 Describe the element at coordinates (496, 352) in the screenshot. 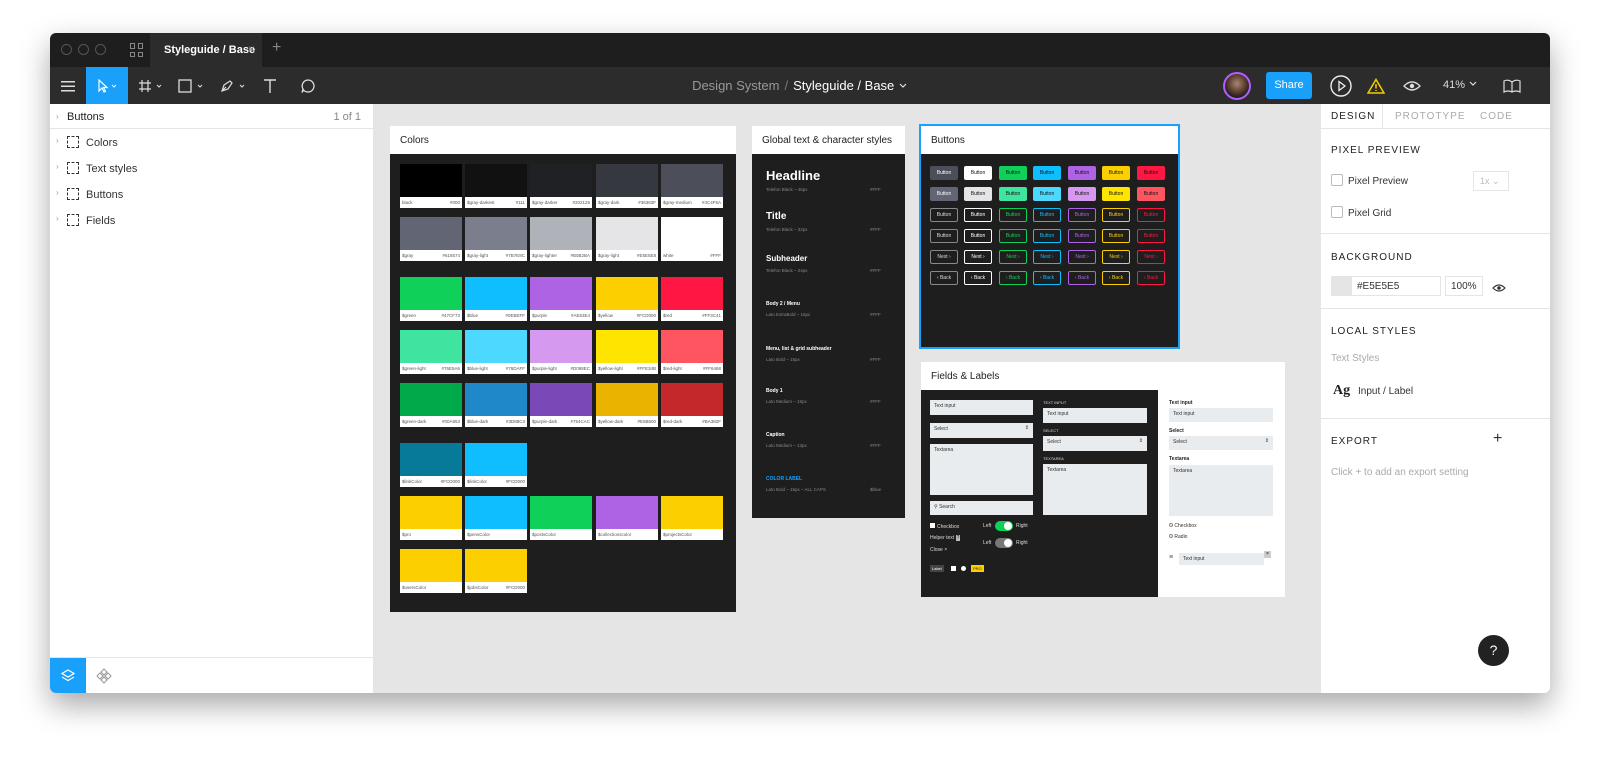

I see `color-swatch: $blue-light #76DAFF` at that location.